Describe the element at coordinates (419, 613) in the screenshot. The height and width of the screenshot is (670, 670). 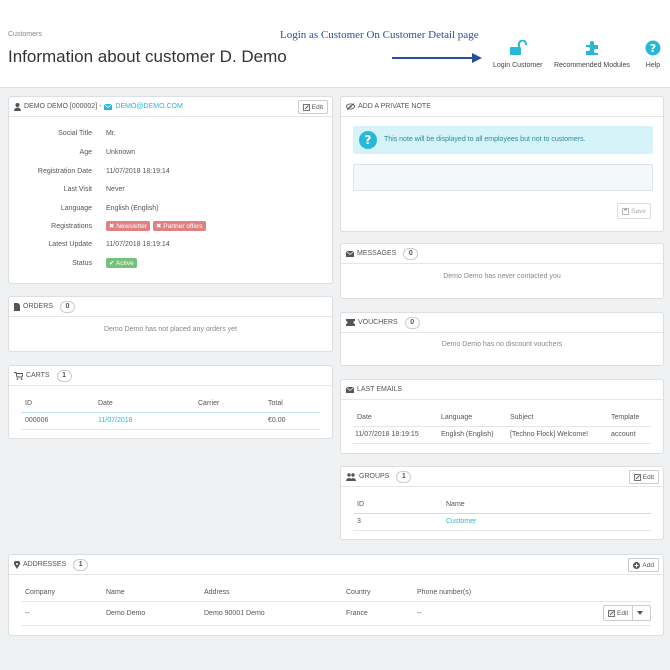
I see `address-phone-cell: --` at that location.